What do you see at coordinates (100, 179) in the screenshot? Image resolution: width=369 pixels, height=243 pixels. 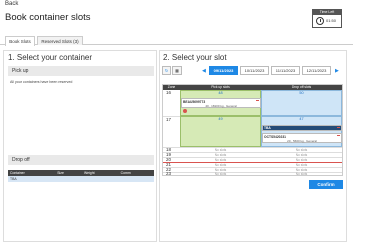 I see `cell-weight` at bounding box center [100, 179].